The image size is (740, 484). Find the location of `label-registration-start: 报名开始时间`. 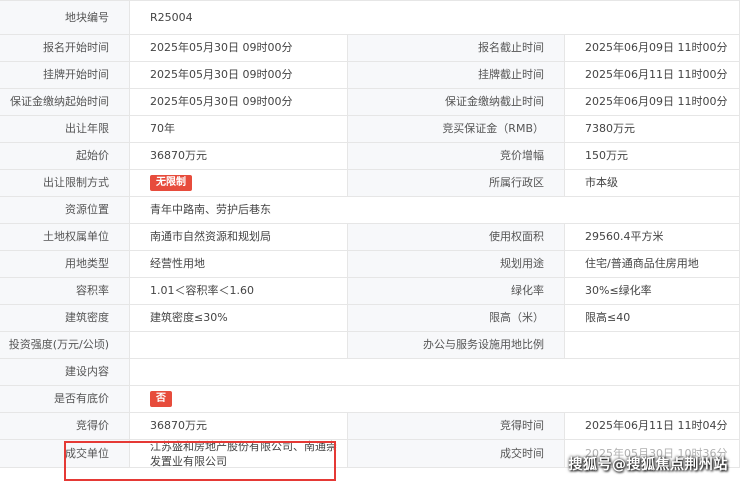

label-registration-start: 报名开始时间 is located at coordinates (65, 48).